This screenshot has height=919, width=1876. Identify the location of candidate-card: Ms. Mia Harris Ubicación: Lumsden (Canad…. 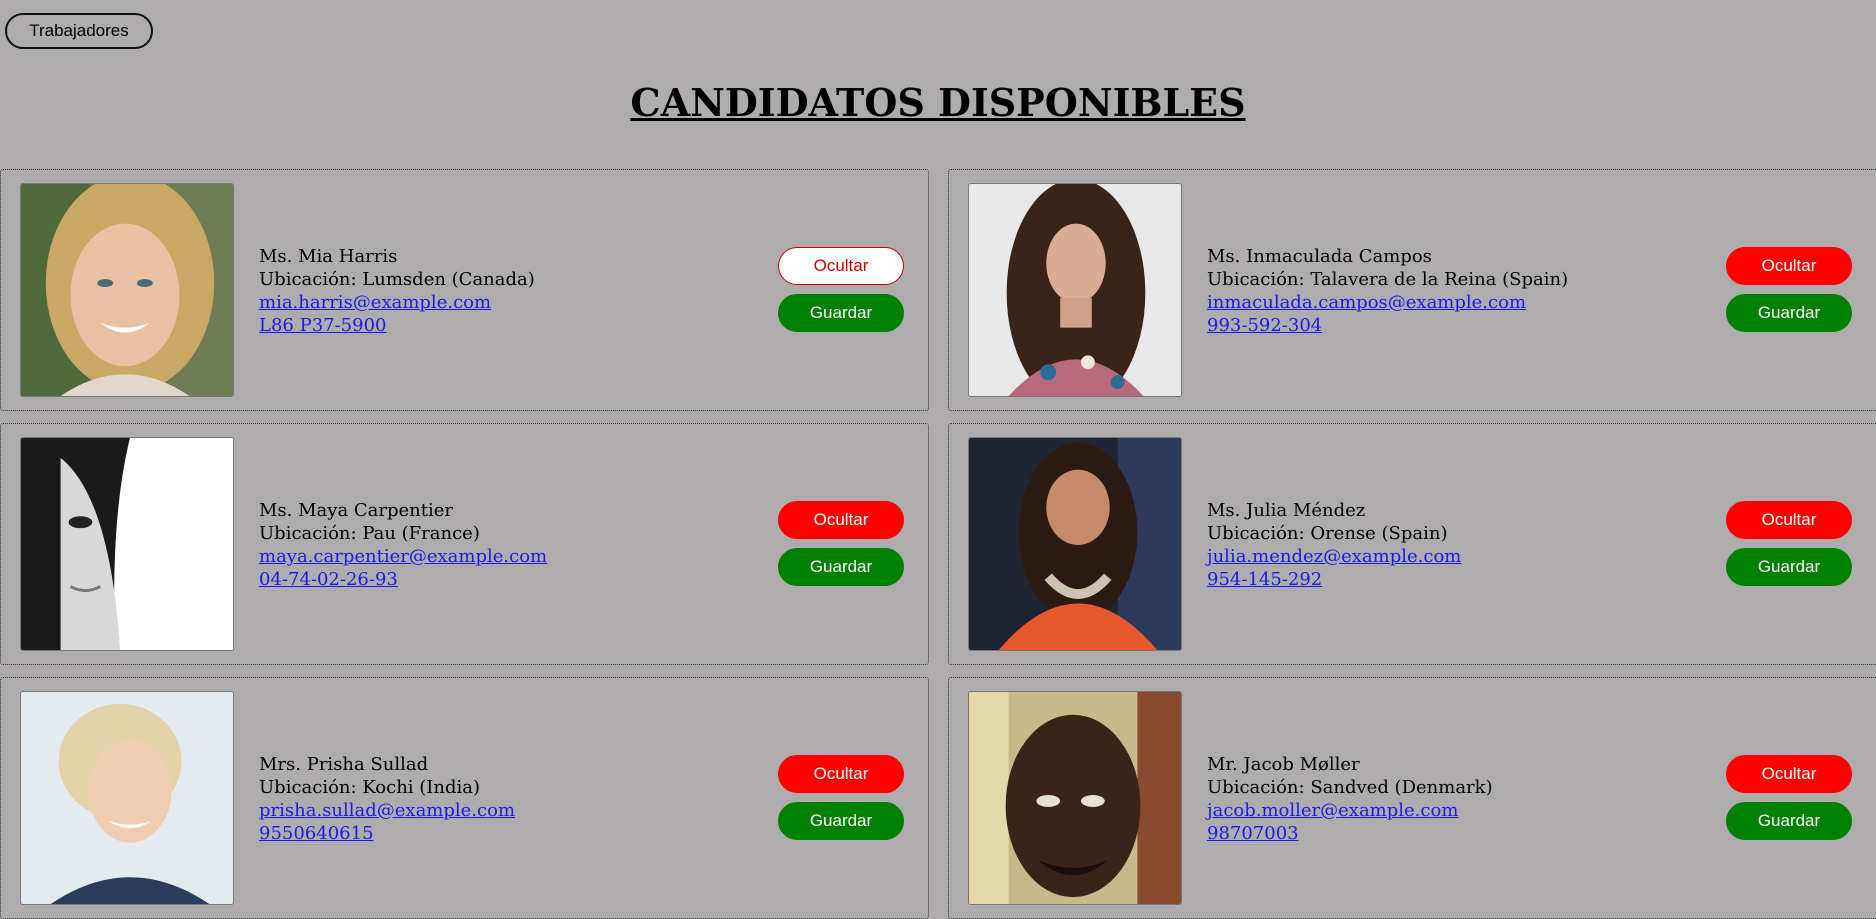
(464, 290).